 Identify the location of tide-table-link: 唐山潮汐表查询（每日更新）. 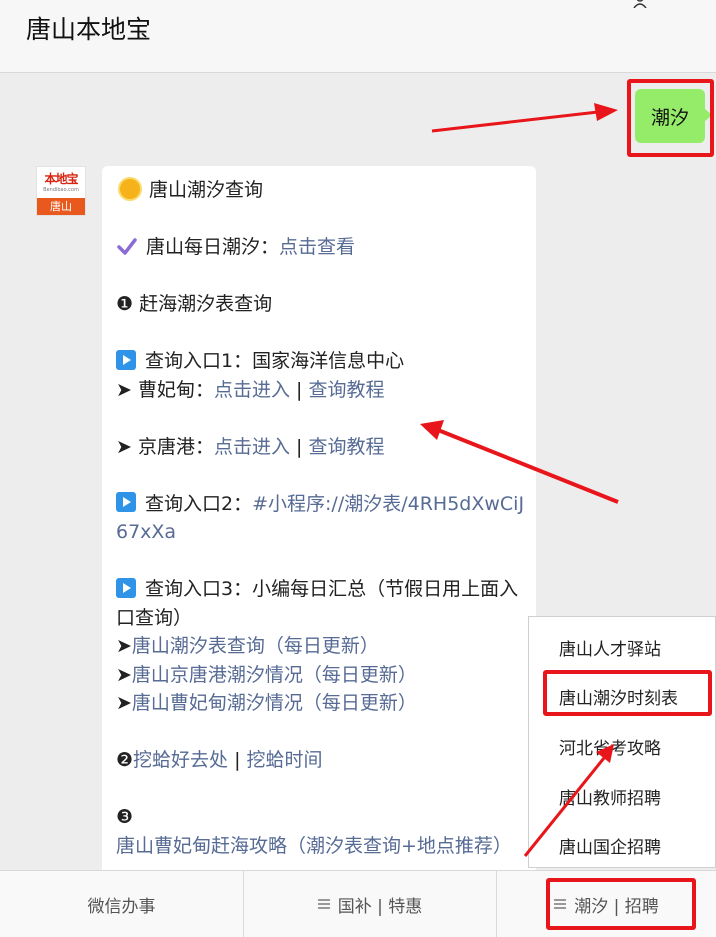
(255, 646).